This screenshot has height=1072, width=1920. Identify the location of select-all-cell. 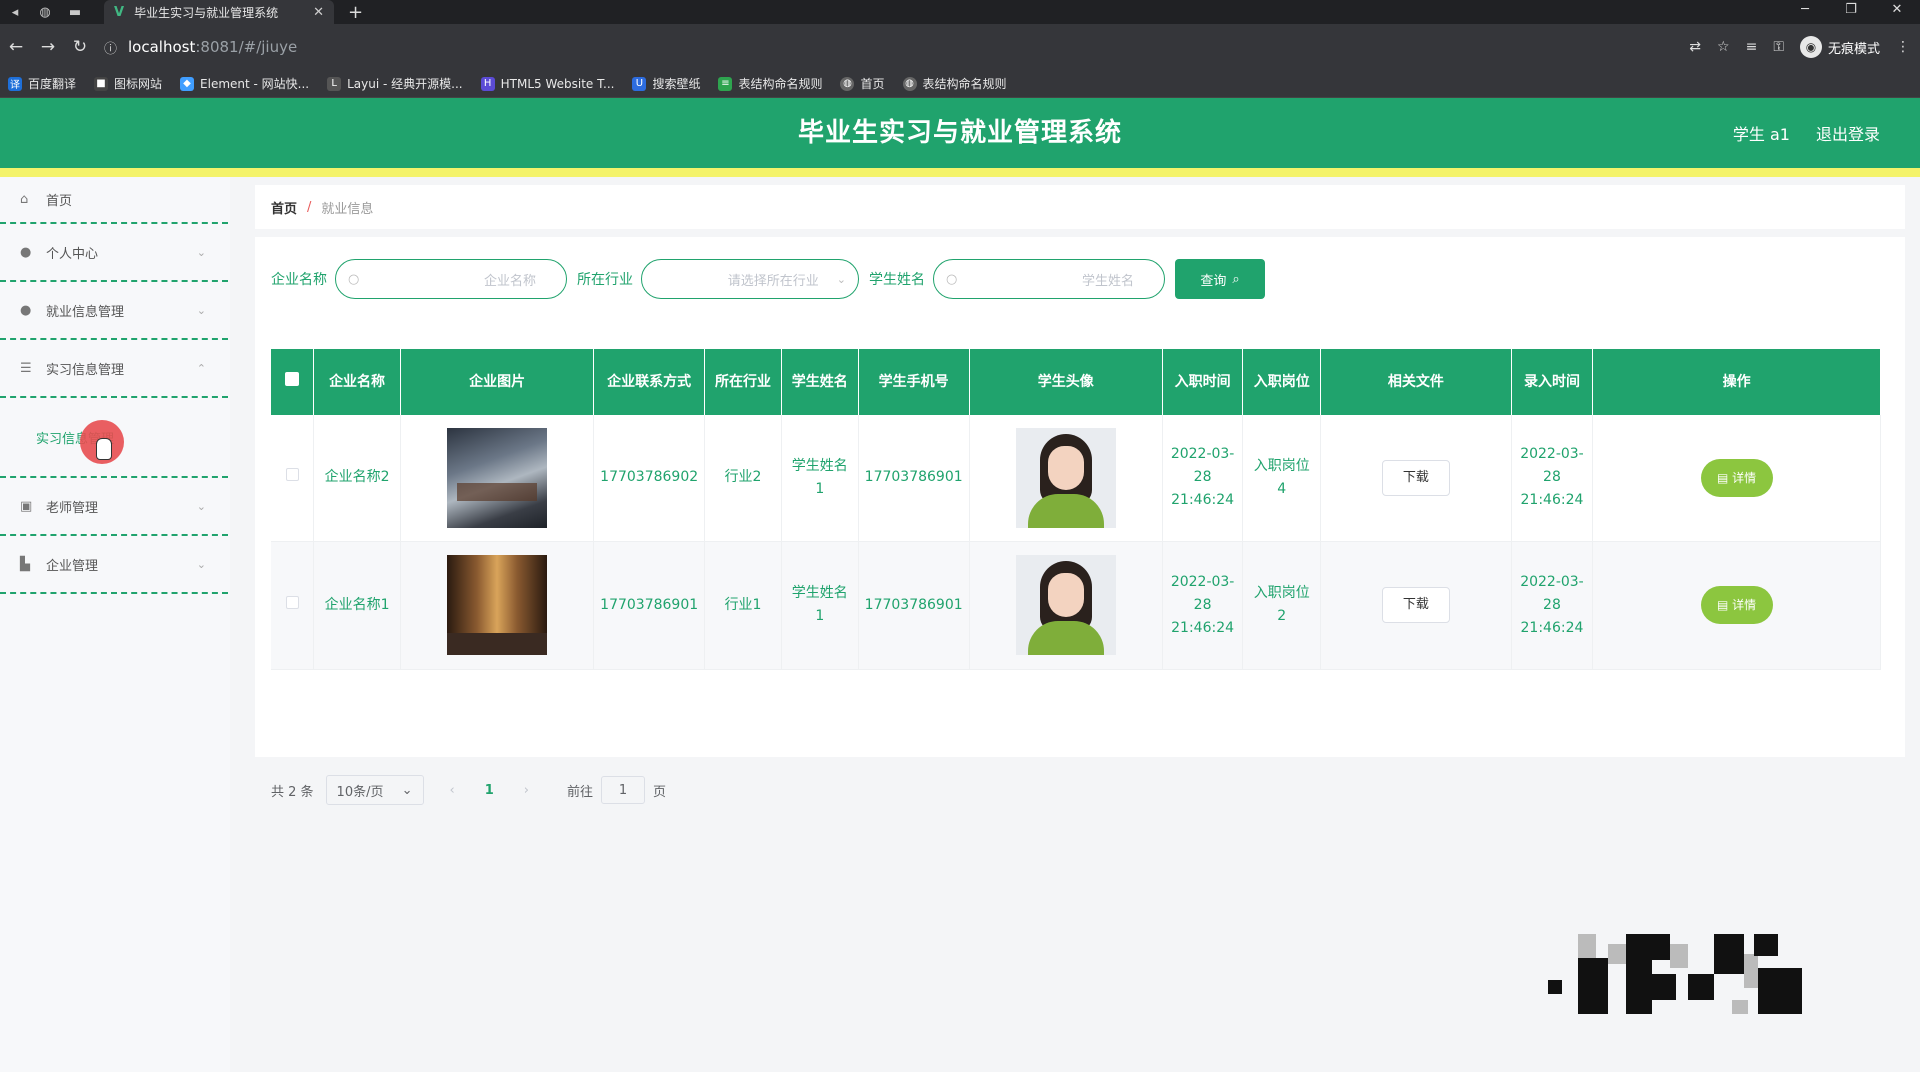
(293, 382).